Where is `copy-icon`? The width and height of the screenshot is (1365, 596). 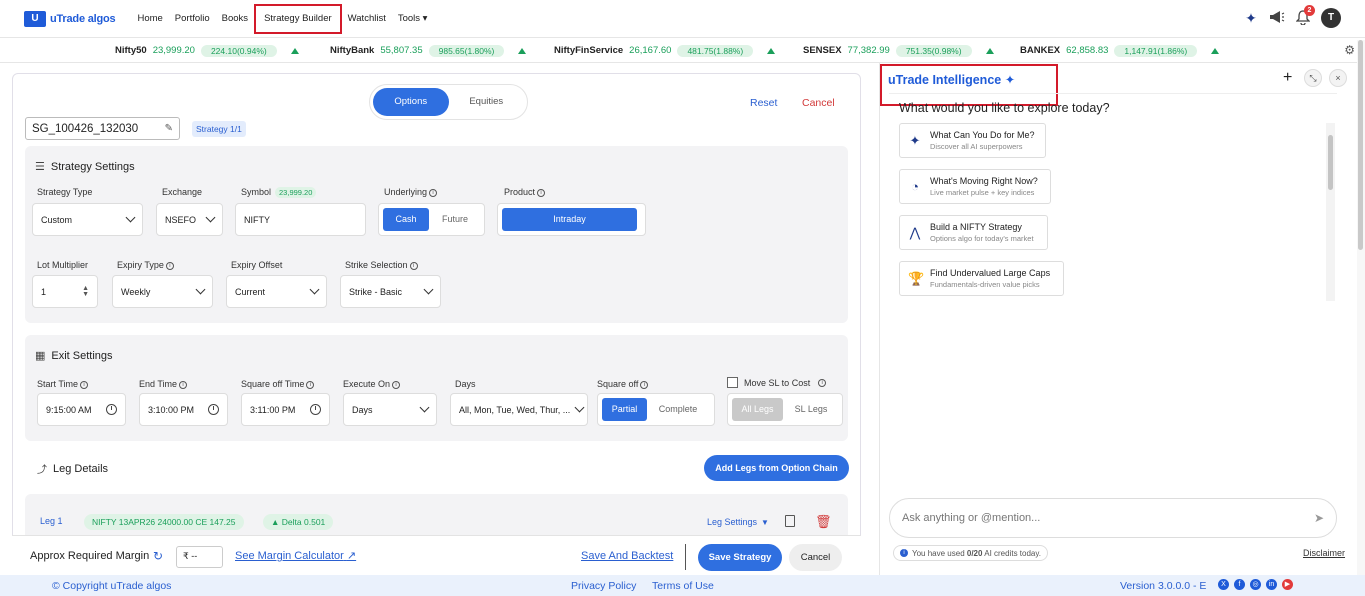
copy-icon is located at coordinates (790, 521).